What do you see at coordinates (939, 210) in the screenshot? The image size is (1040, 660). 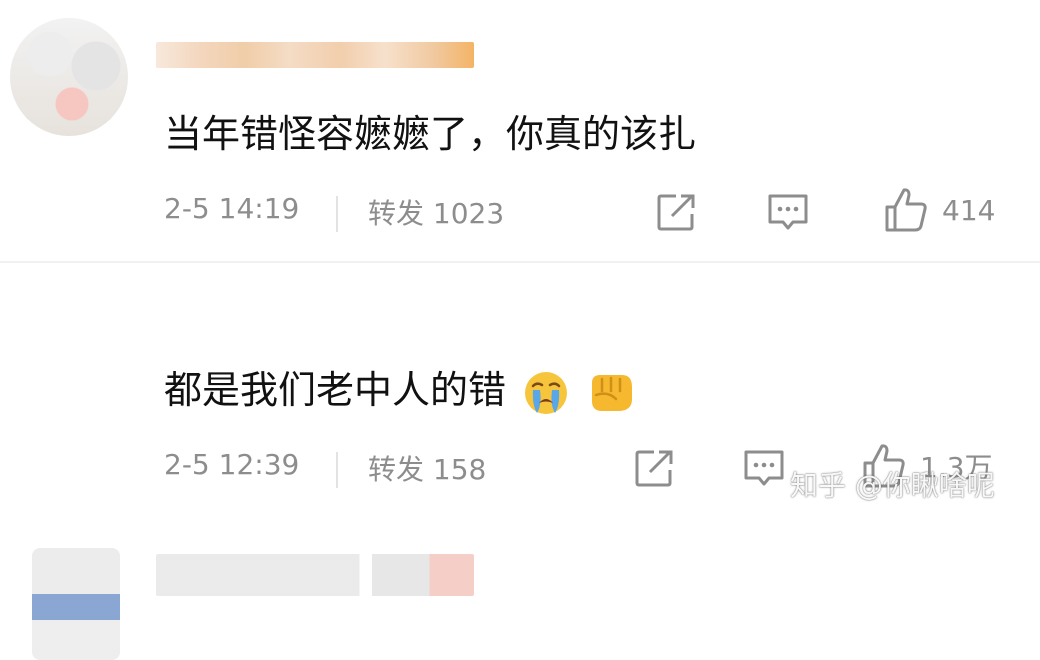 I see `like-button: 414` at bounding box center [939, 210].